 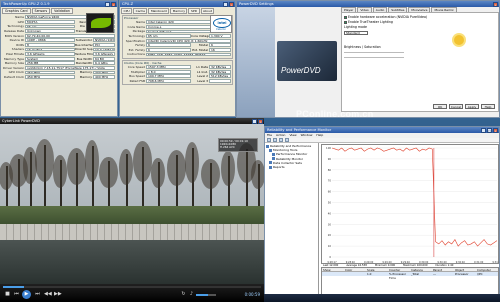 I want to click on legend-cell: % Processor Time, so click(x=398, y=276).